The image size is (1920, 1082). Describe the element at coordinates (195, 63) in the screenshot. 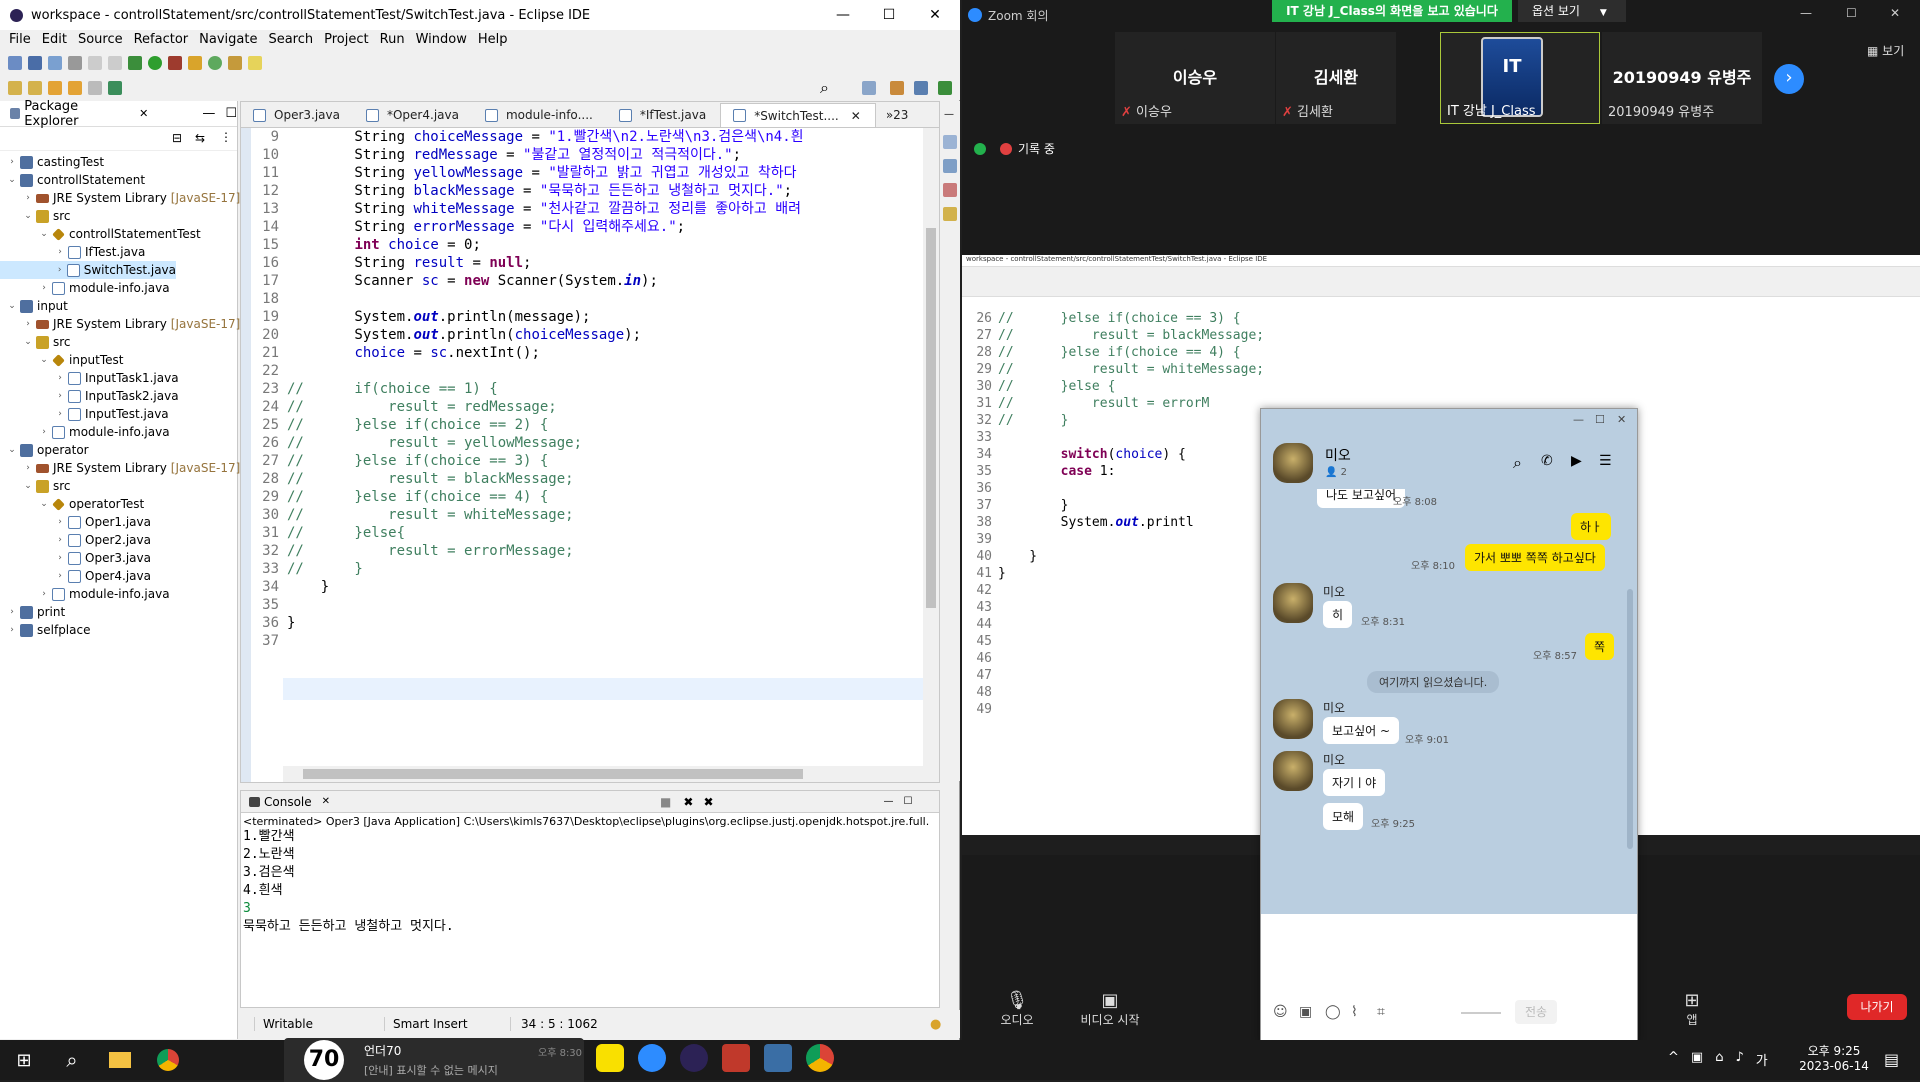

I see `new-java-project-icon` at that location.